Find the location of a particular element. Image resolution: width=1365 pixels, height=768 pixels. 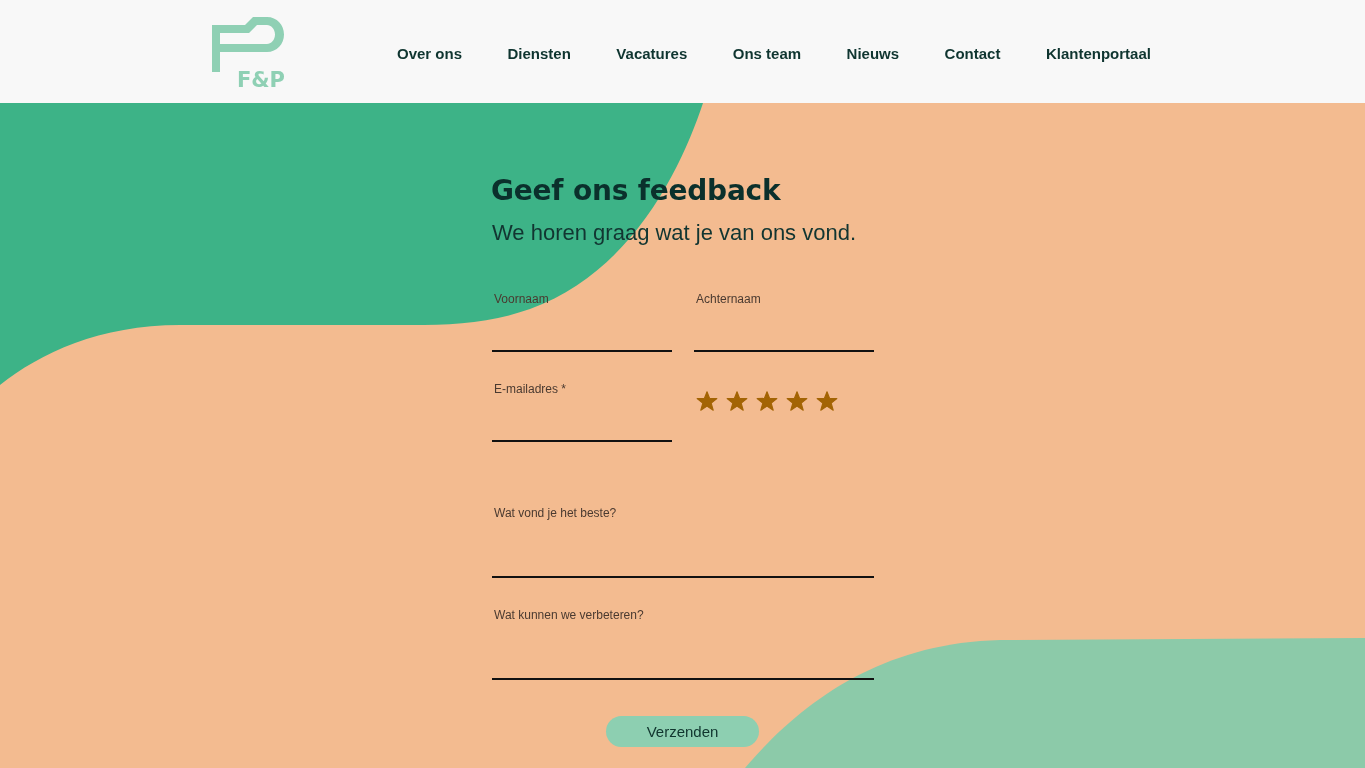

nav-link: Klantenportaal is located at coordinates (1098, 53).